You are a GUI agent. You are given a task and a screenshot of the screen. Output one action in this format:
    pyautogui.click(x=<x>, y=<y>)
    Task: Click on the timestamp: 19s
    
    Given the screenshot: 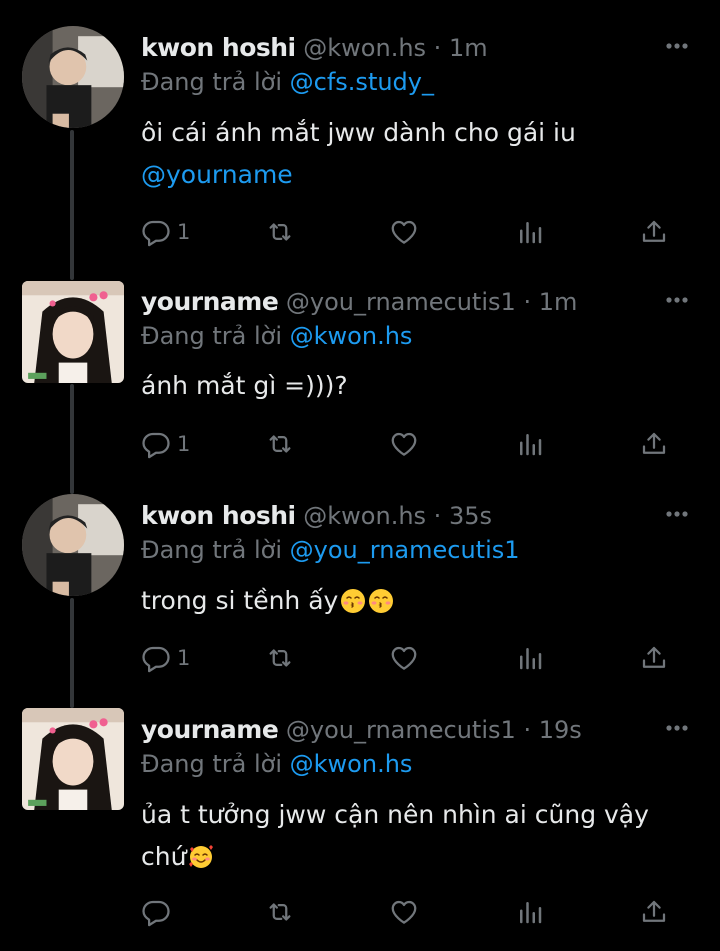 What is the action you would take?
    pyautogui.click(x=560, y=730)
    